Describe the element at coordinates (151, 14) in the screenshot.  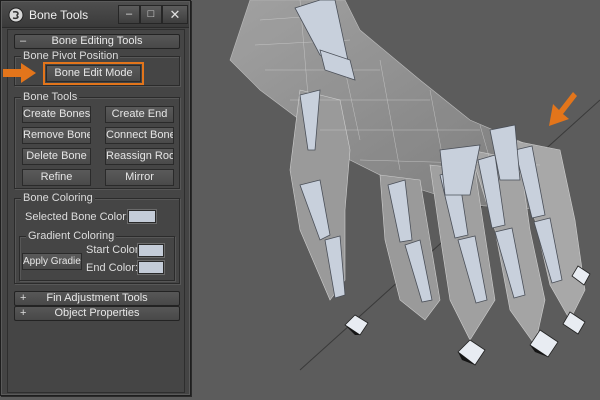
I see `maximize-button: □` at that location.